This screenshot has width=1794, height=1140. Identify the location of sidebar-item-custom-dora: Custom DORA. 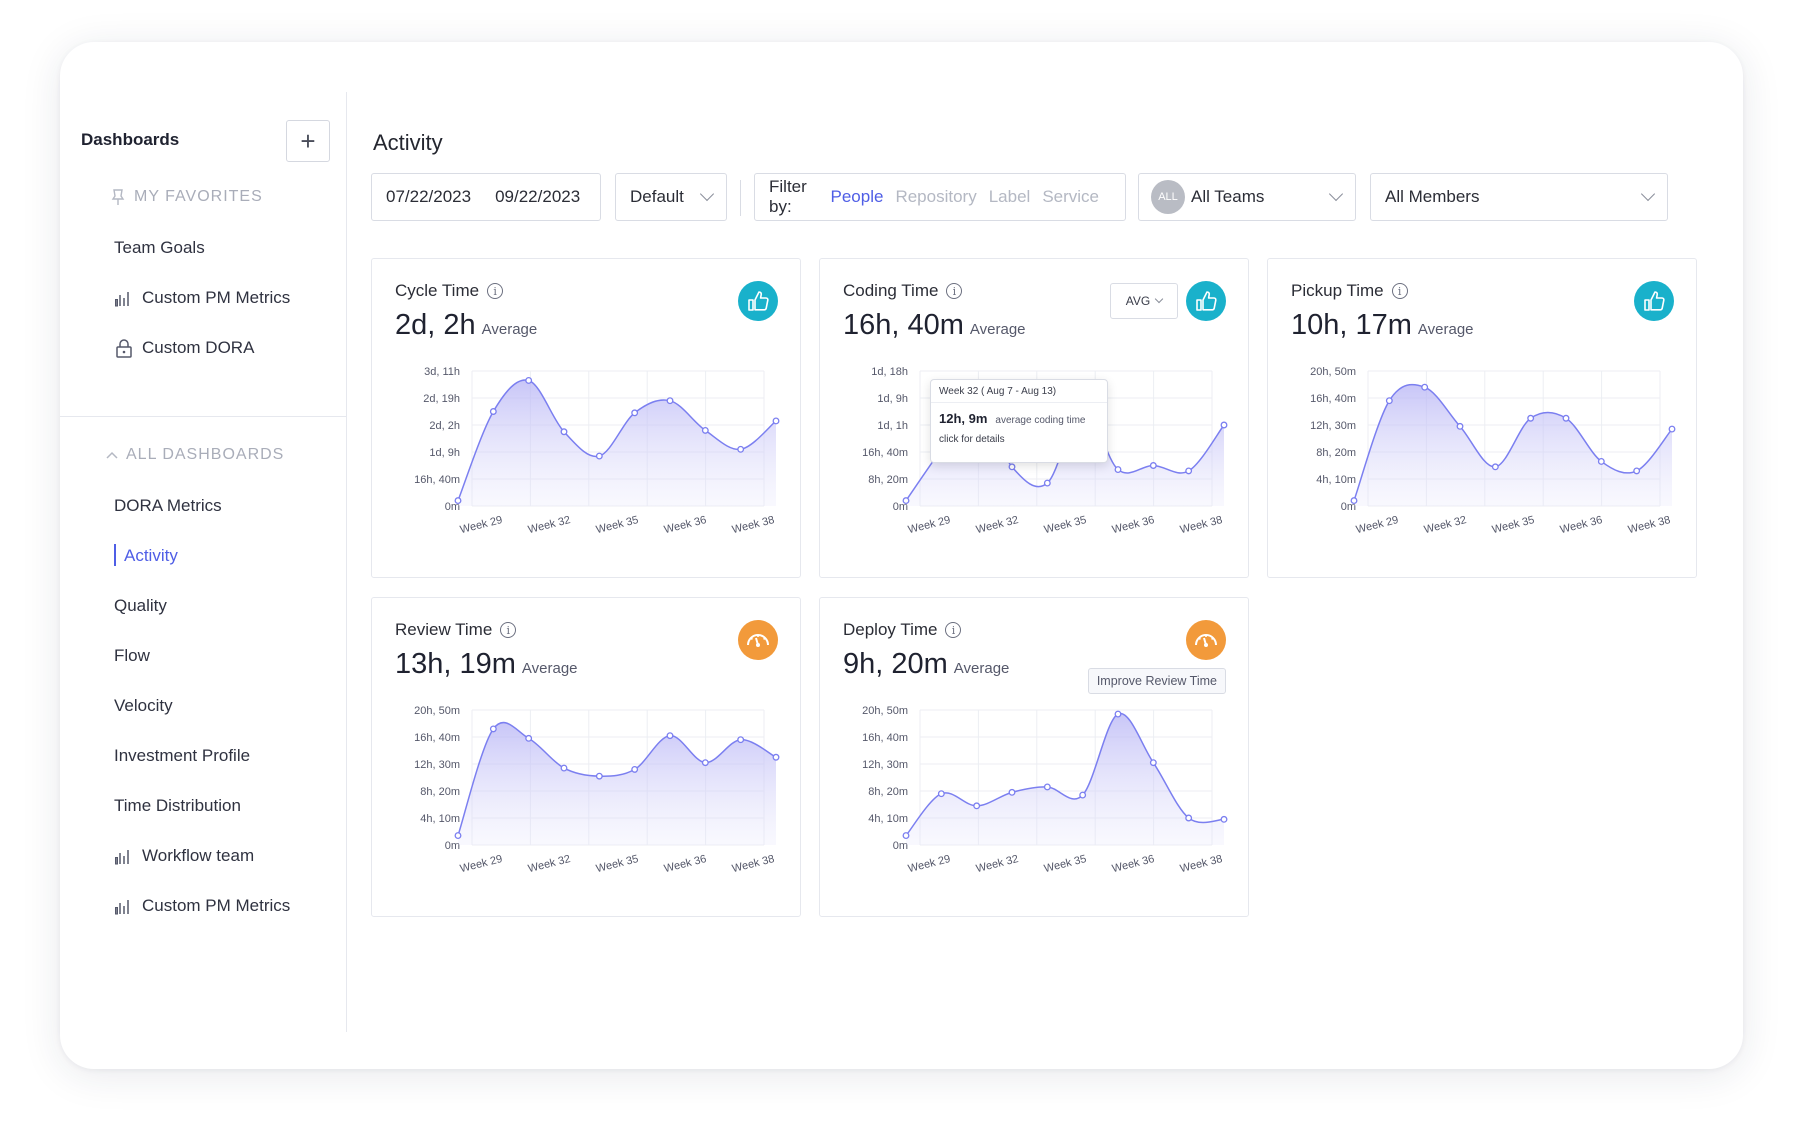
(184, 348).